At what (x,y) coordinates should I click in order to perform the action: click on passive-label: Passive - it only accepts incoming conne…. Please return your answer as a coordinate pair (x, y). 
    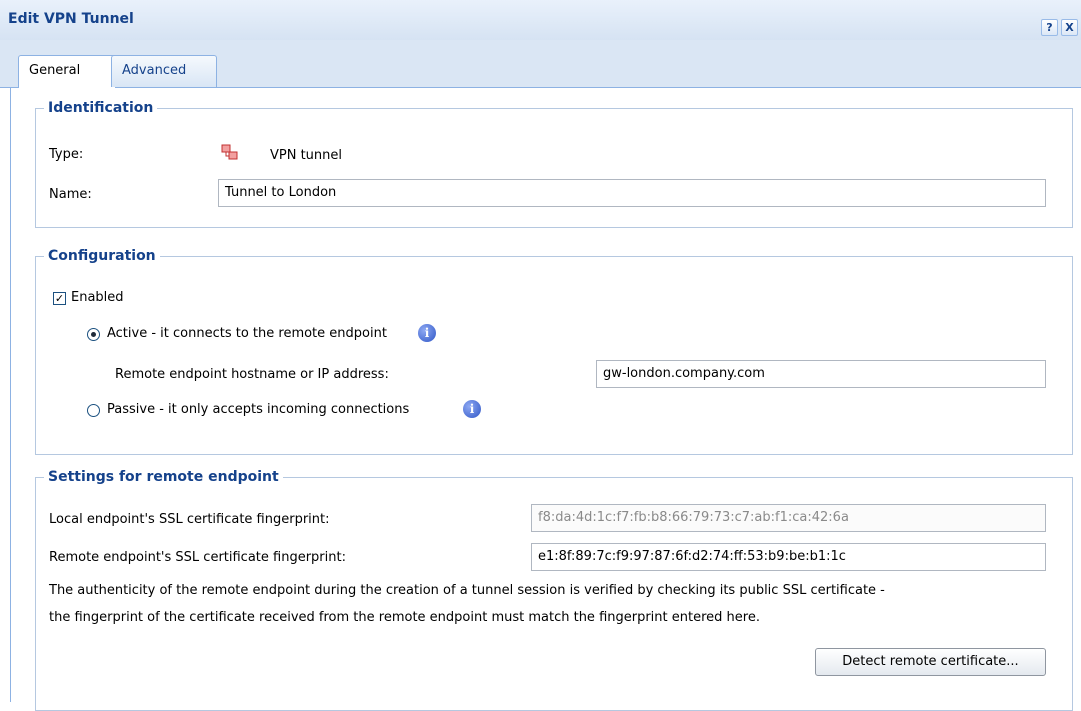
    Looking at the image, I should click on (258, 409).